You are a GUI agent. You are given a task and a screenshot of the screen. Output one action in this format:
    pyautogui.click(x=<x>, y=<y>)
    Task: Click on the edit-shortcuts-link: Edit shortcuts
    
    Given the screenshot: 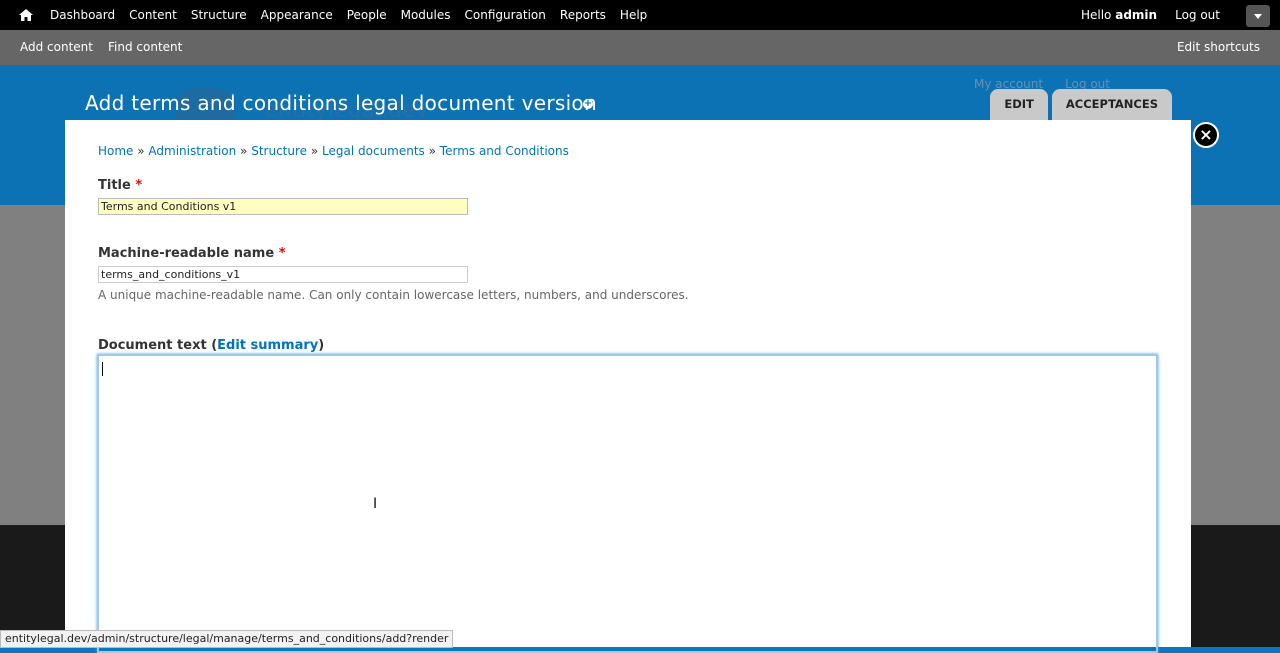 What is the action you would take?
    pyautogui.click(x=1218, y=47)
    